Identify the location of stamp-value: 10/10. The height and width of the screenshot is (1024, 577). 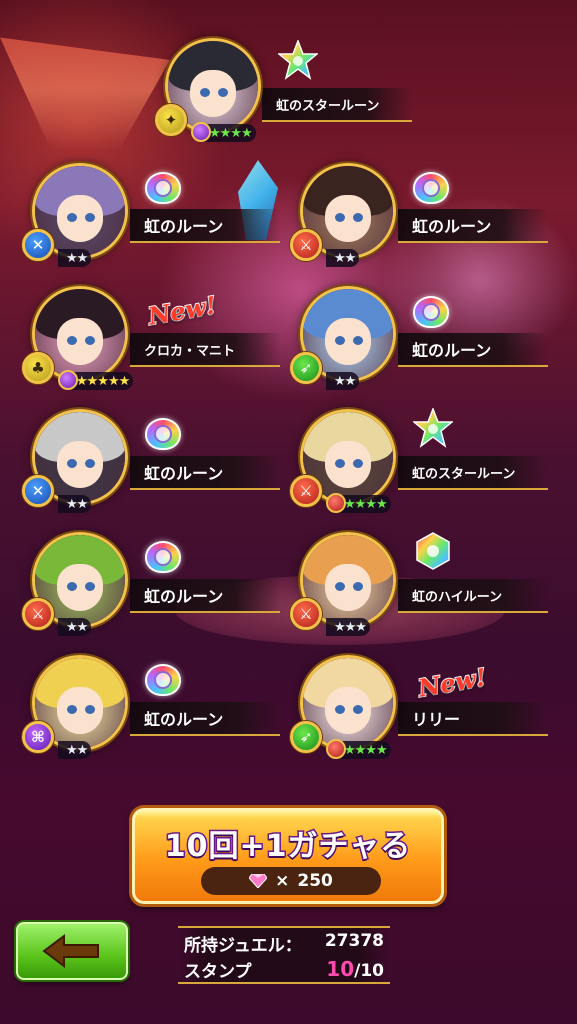
(355, 969).